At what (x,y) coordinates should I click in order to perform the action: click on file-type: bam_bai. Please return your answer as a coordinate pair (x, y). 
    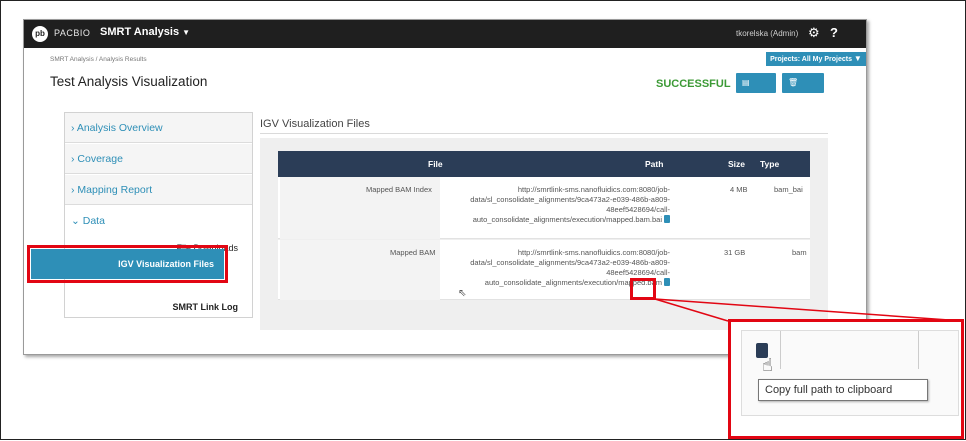
    Looking at the image, I should click on (788, 189).